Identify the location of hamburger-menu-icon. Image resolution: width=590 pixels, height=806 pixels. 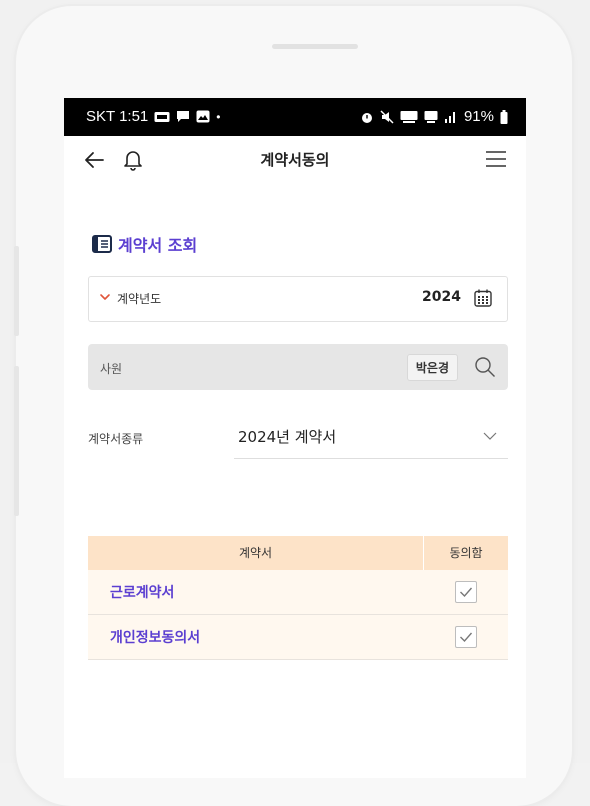
(496, 159).